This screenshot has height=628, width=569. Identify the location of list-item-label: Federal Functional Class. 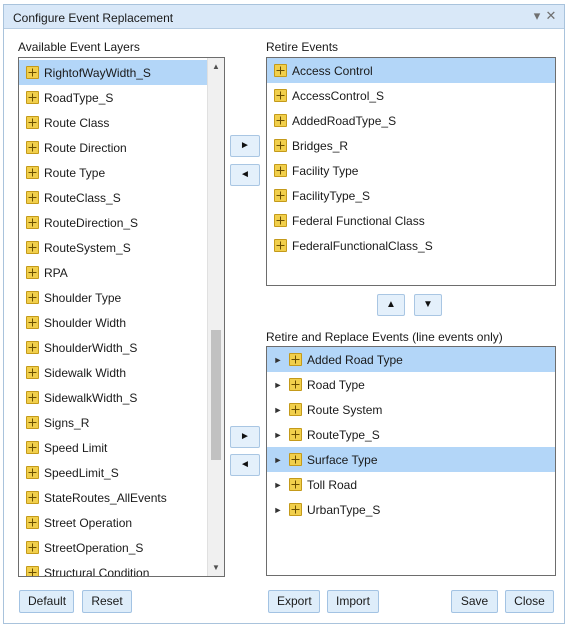
(358, 220).